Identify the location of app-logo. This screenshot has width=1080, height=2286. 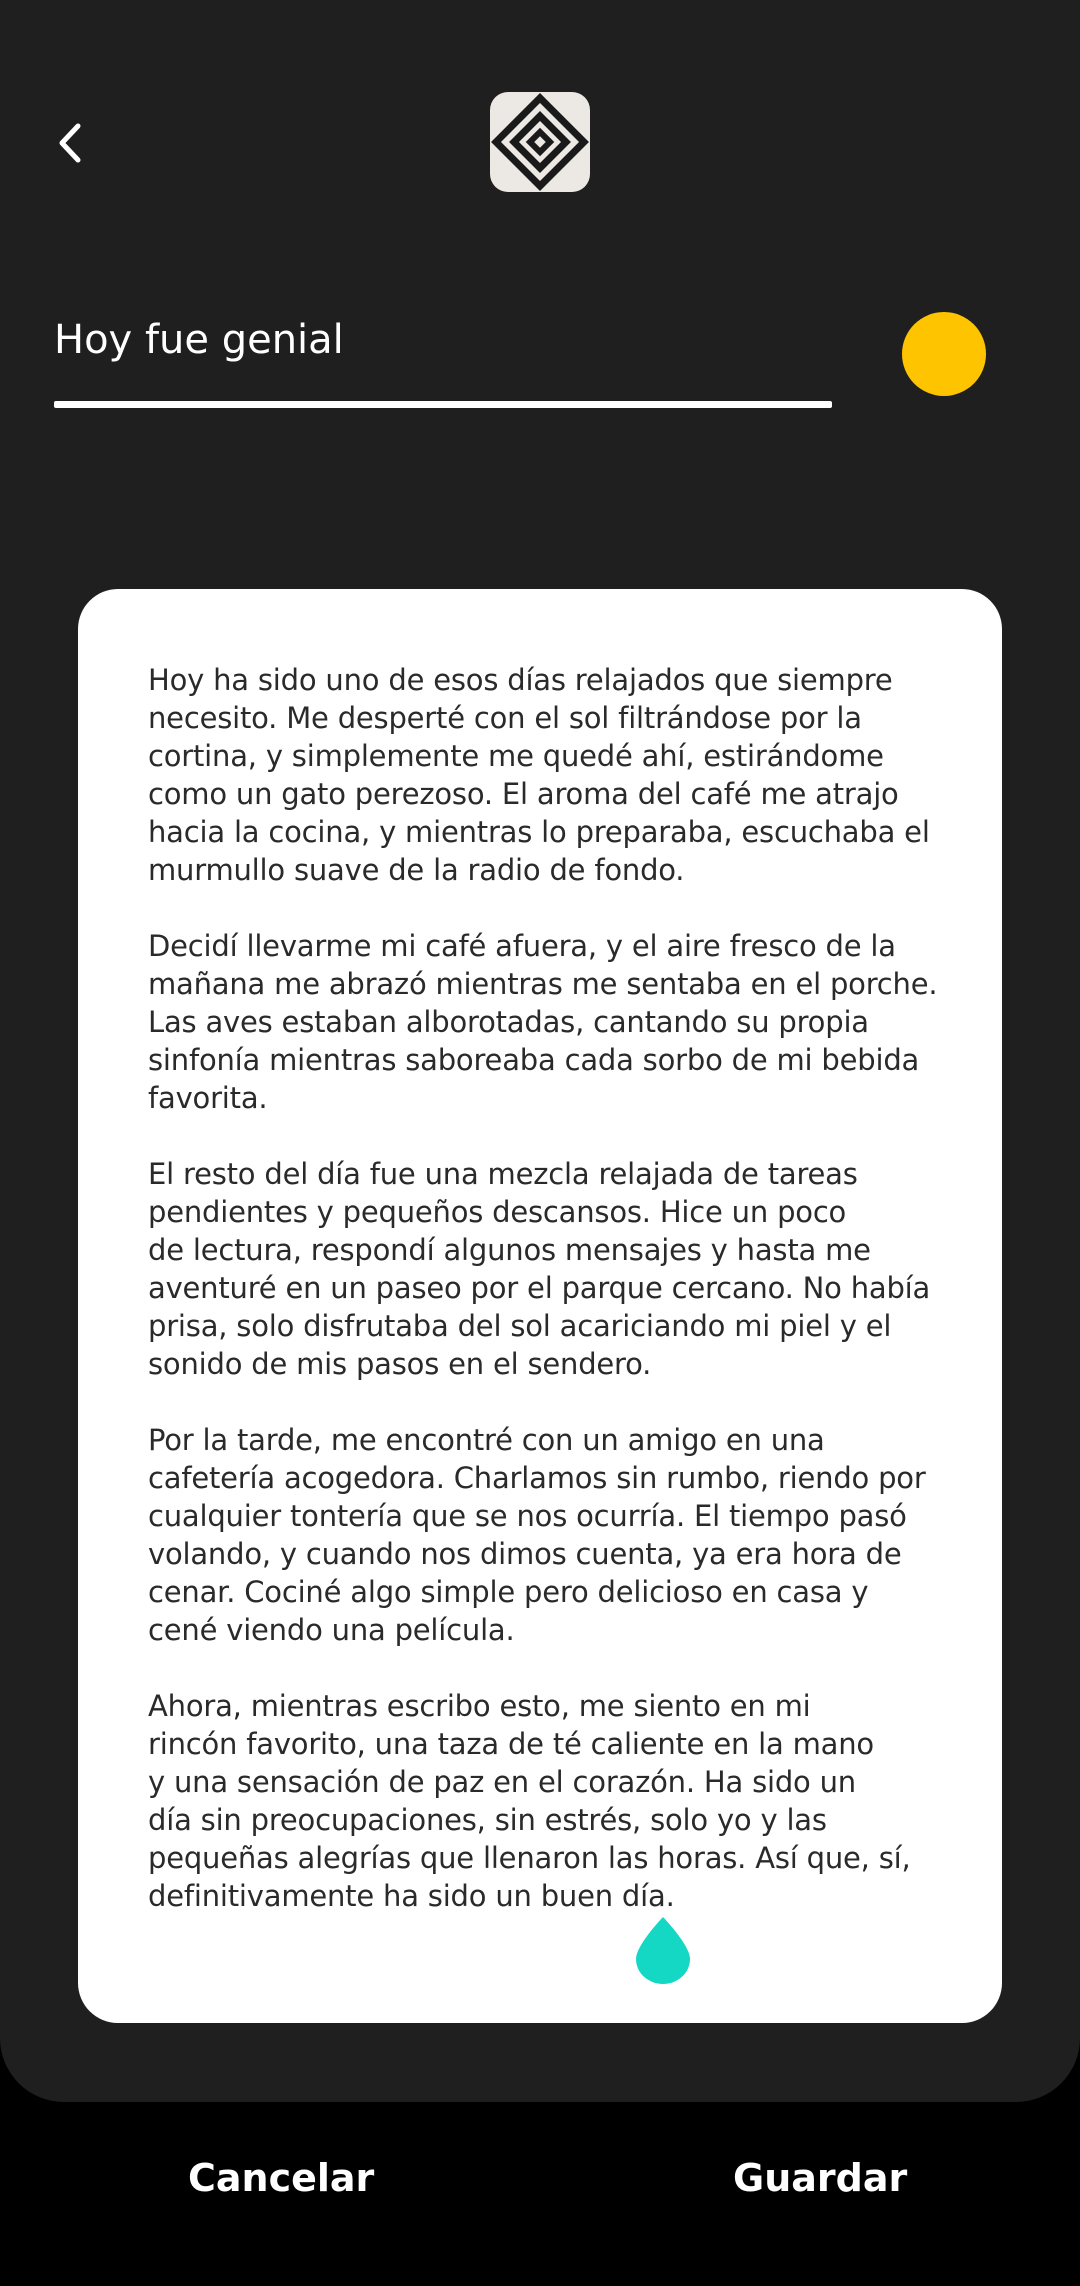
(540, 142).